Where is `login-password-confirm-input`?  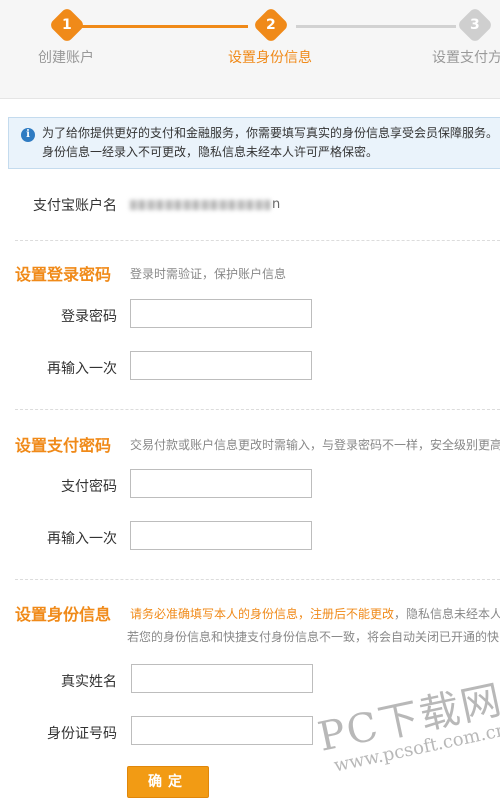 login-password-confirm-input is located at coordinates (221, 365).